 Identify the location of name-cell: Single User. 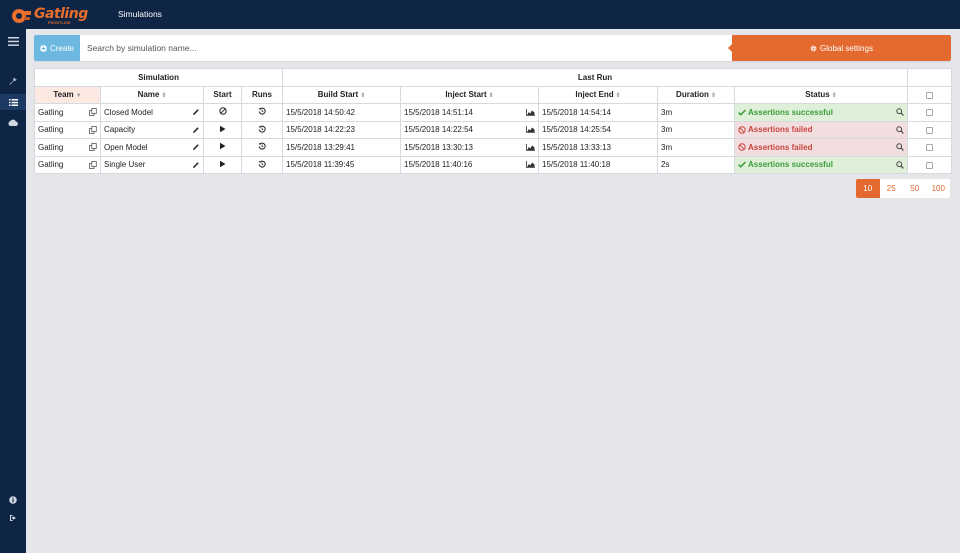
(152, 164).